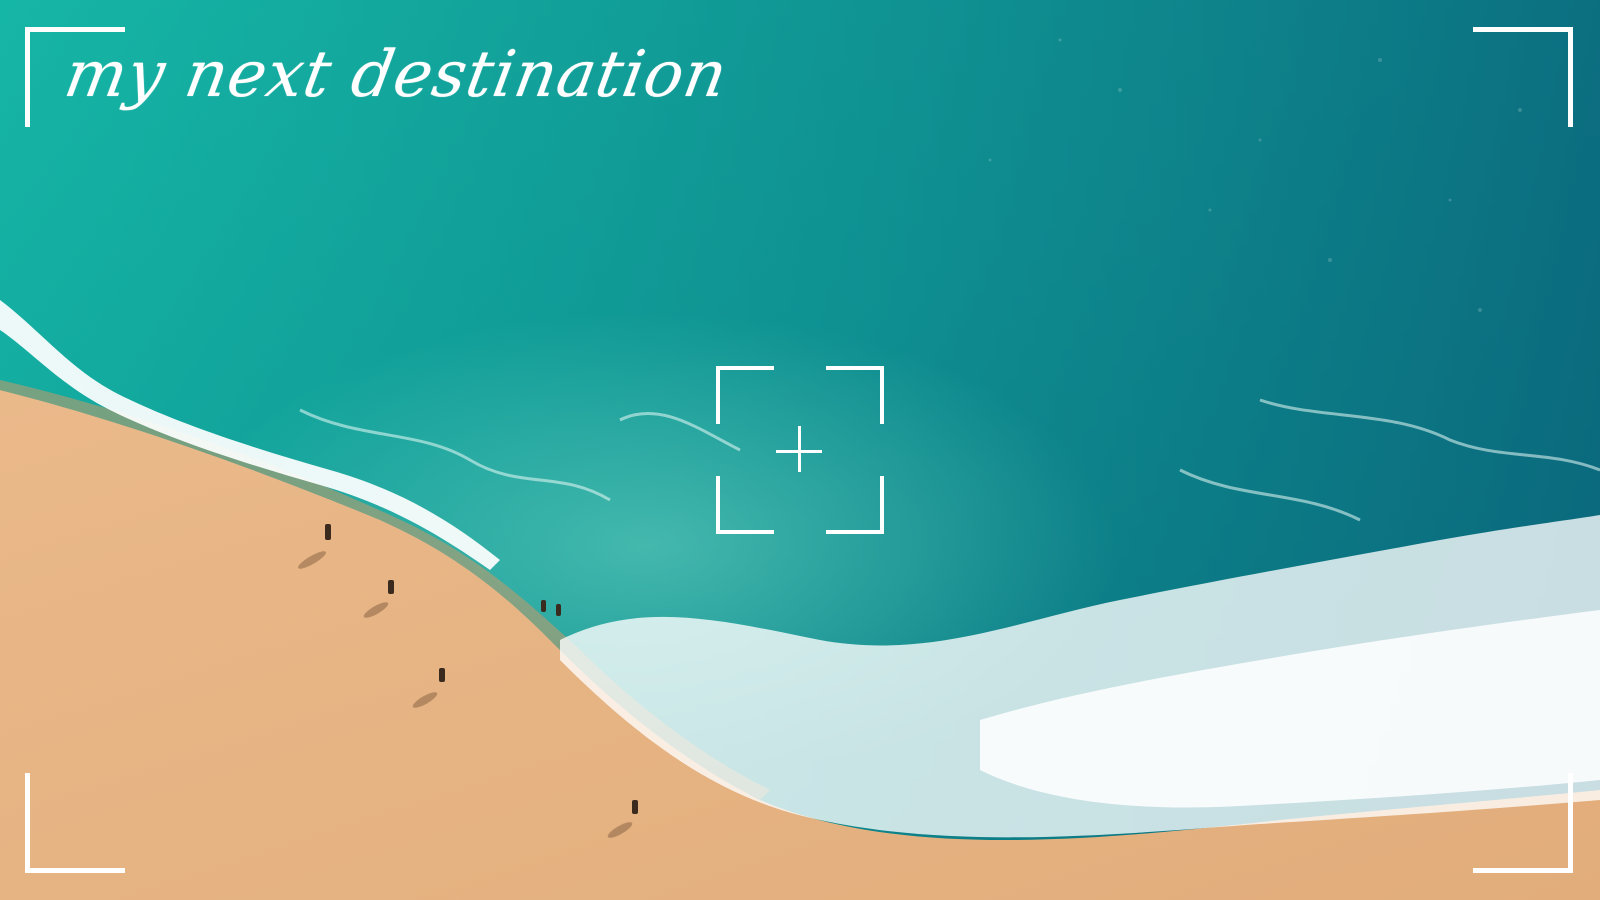 The height and width of the screenshot is (900, 1600). I want to click on title-script: my next destination, so click(396, 75).